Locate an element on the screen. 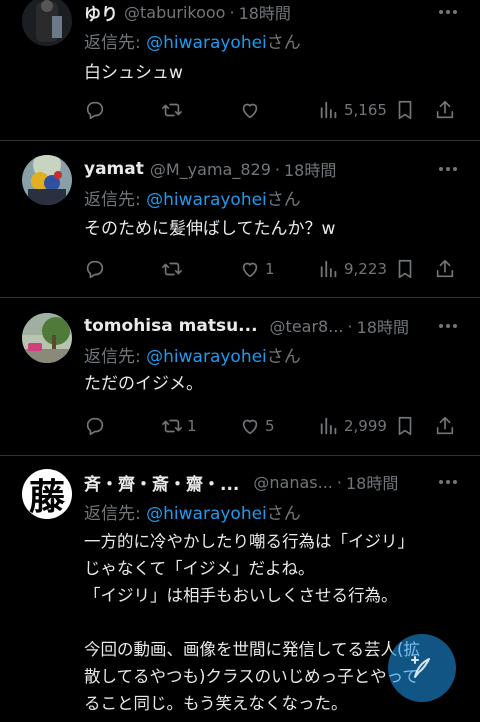 This screenshot has height=722, width=480. views-count: 5,165 is located at coordinates (365, 110).